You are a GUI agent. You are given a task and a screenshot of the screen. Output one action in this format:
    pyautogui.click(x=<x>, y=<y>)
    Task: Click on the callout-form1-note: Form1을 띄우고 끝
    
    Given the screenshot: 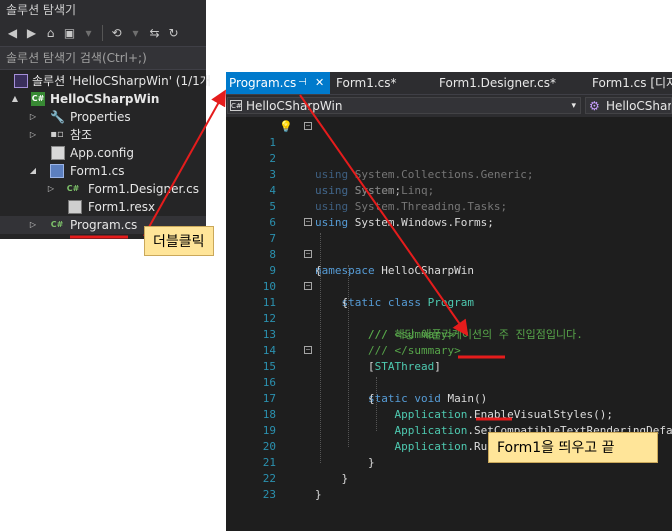 What is the action you would take?
    pyautogui.click(x=573, y=447)
    